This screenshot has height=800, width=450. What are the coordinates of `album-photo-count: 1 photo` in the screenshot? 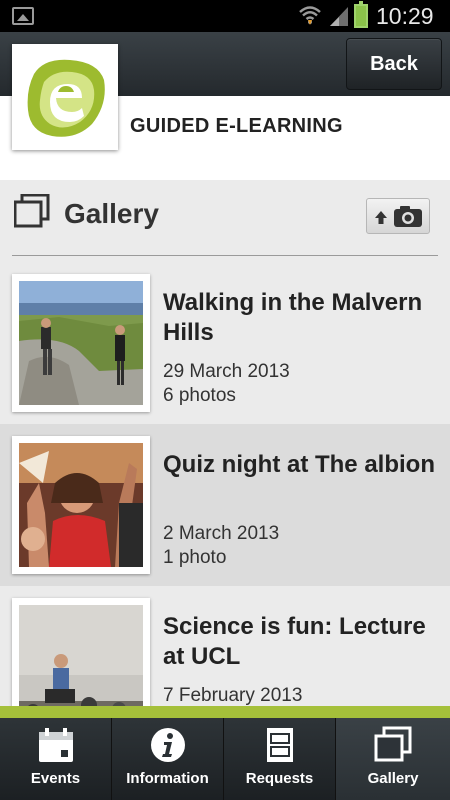 It's located at (195, 557).